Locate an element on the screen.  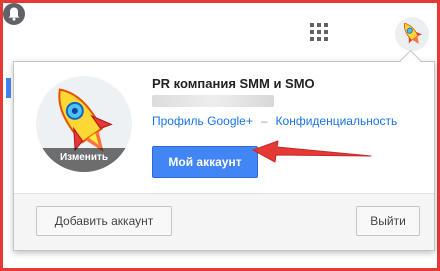
profile-link: Профиль Google+ is located at coordinates (202, 121).